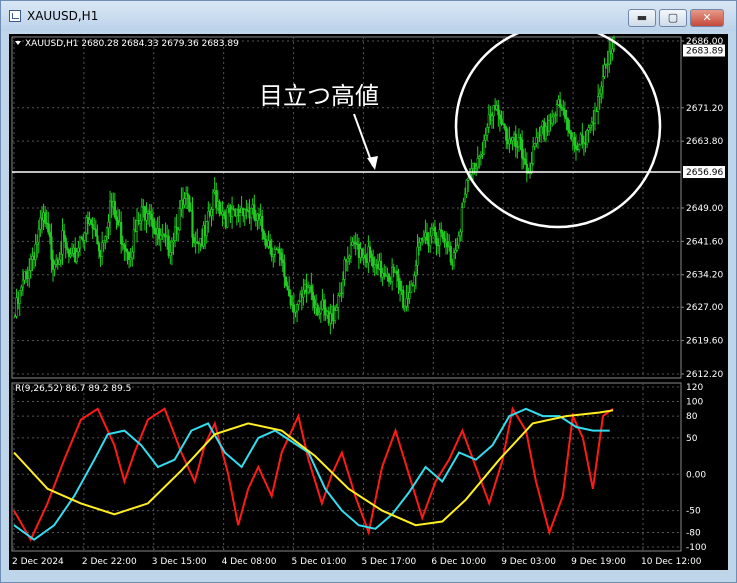 The image size is (737, 583). I want to click on x-tick-label: 3 Dec 15:00, so click(179, 562).